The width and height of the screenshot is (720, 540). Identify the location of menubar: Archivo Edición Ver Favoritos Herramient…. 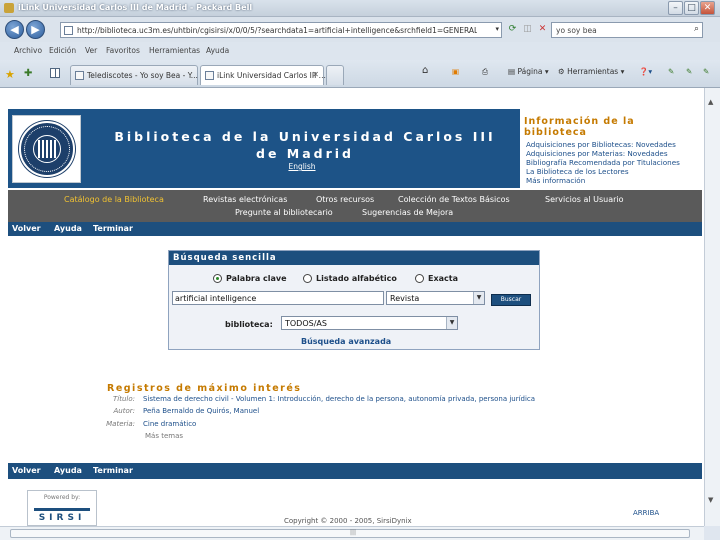
(360, 51).